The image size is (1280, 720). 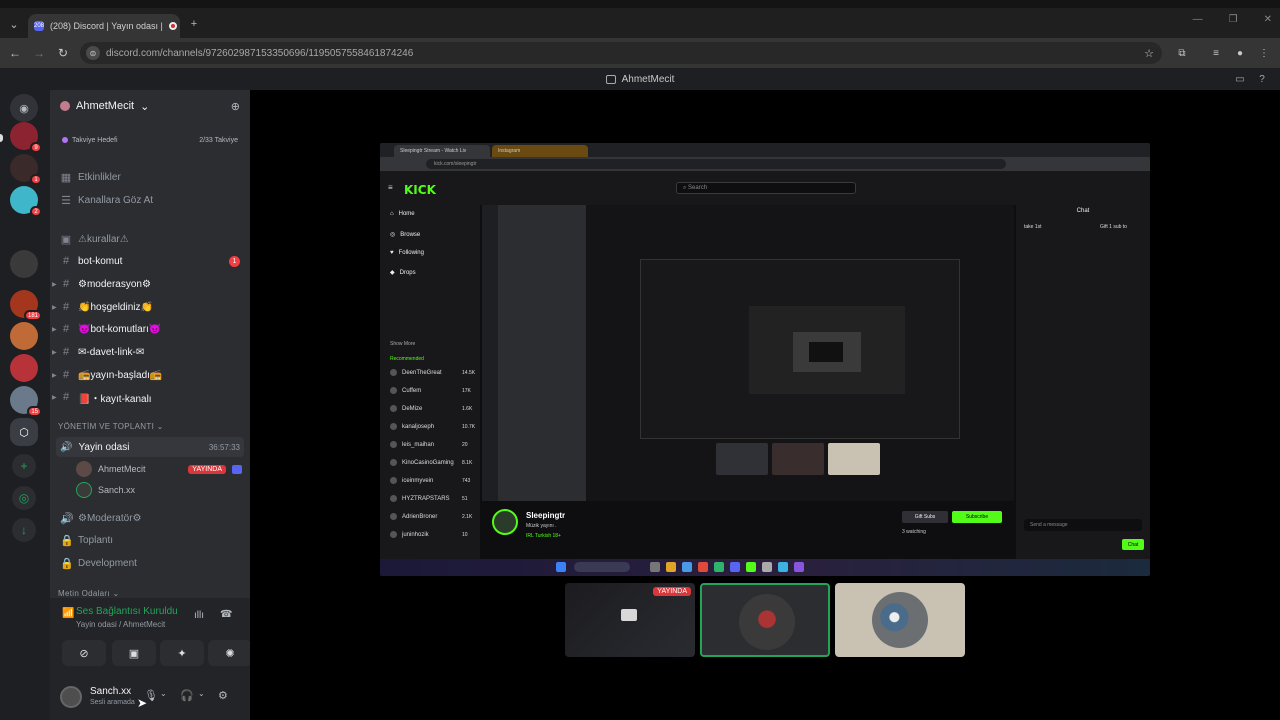 What do you see at coordinates (1262, 79) in the screenshot?
I see `help-icon: ?` at bounding box center [1262, 79].